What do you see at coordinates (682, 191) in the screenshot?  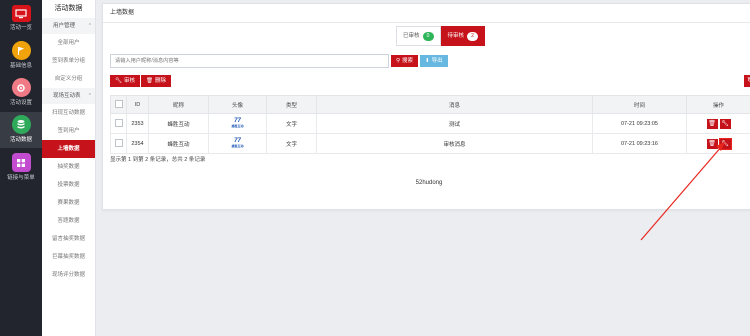 I see `annotation-arrow` at bounding box center [682, 191].